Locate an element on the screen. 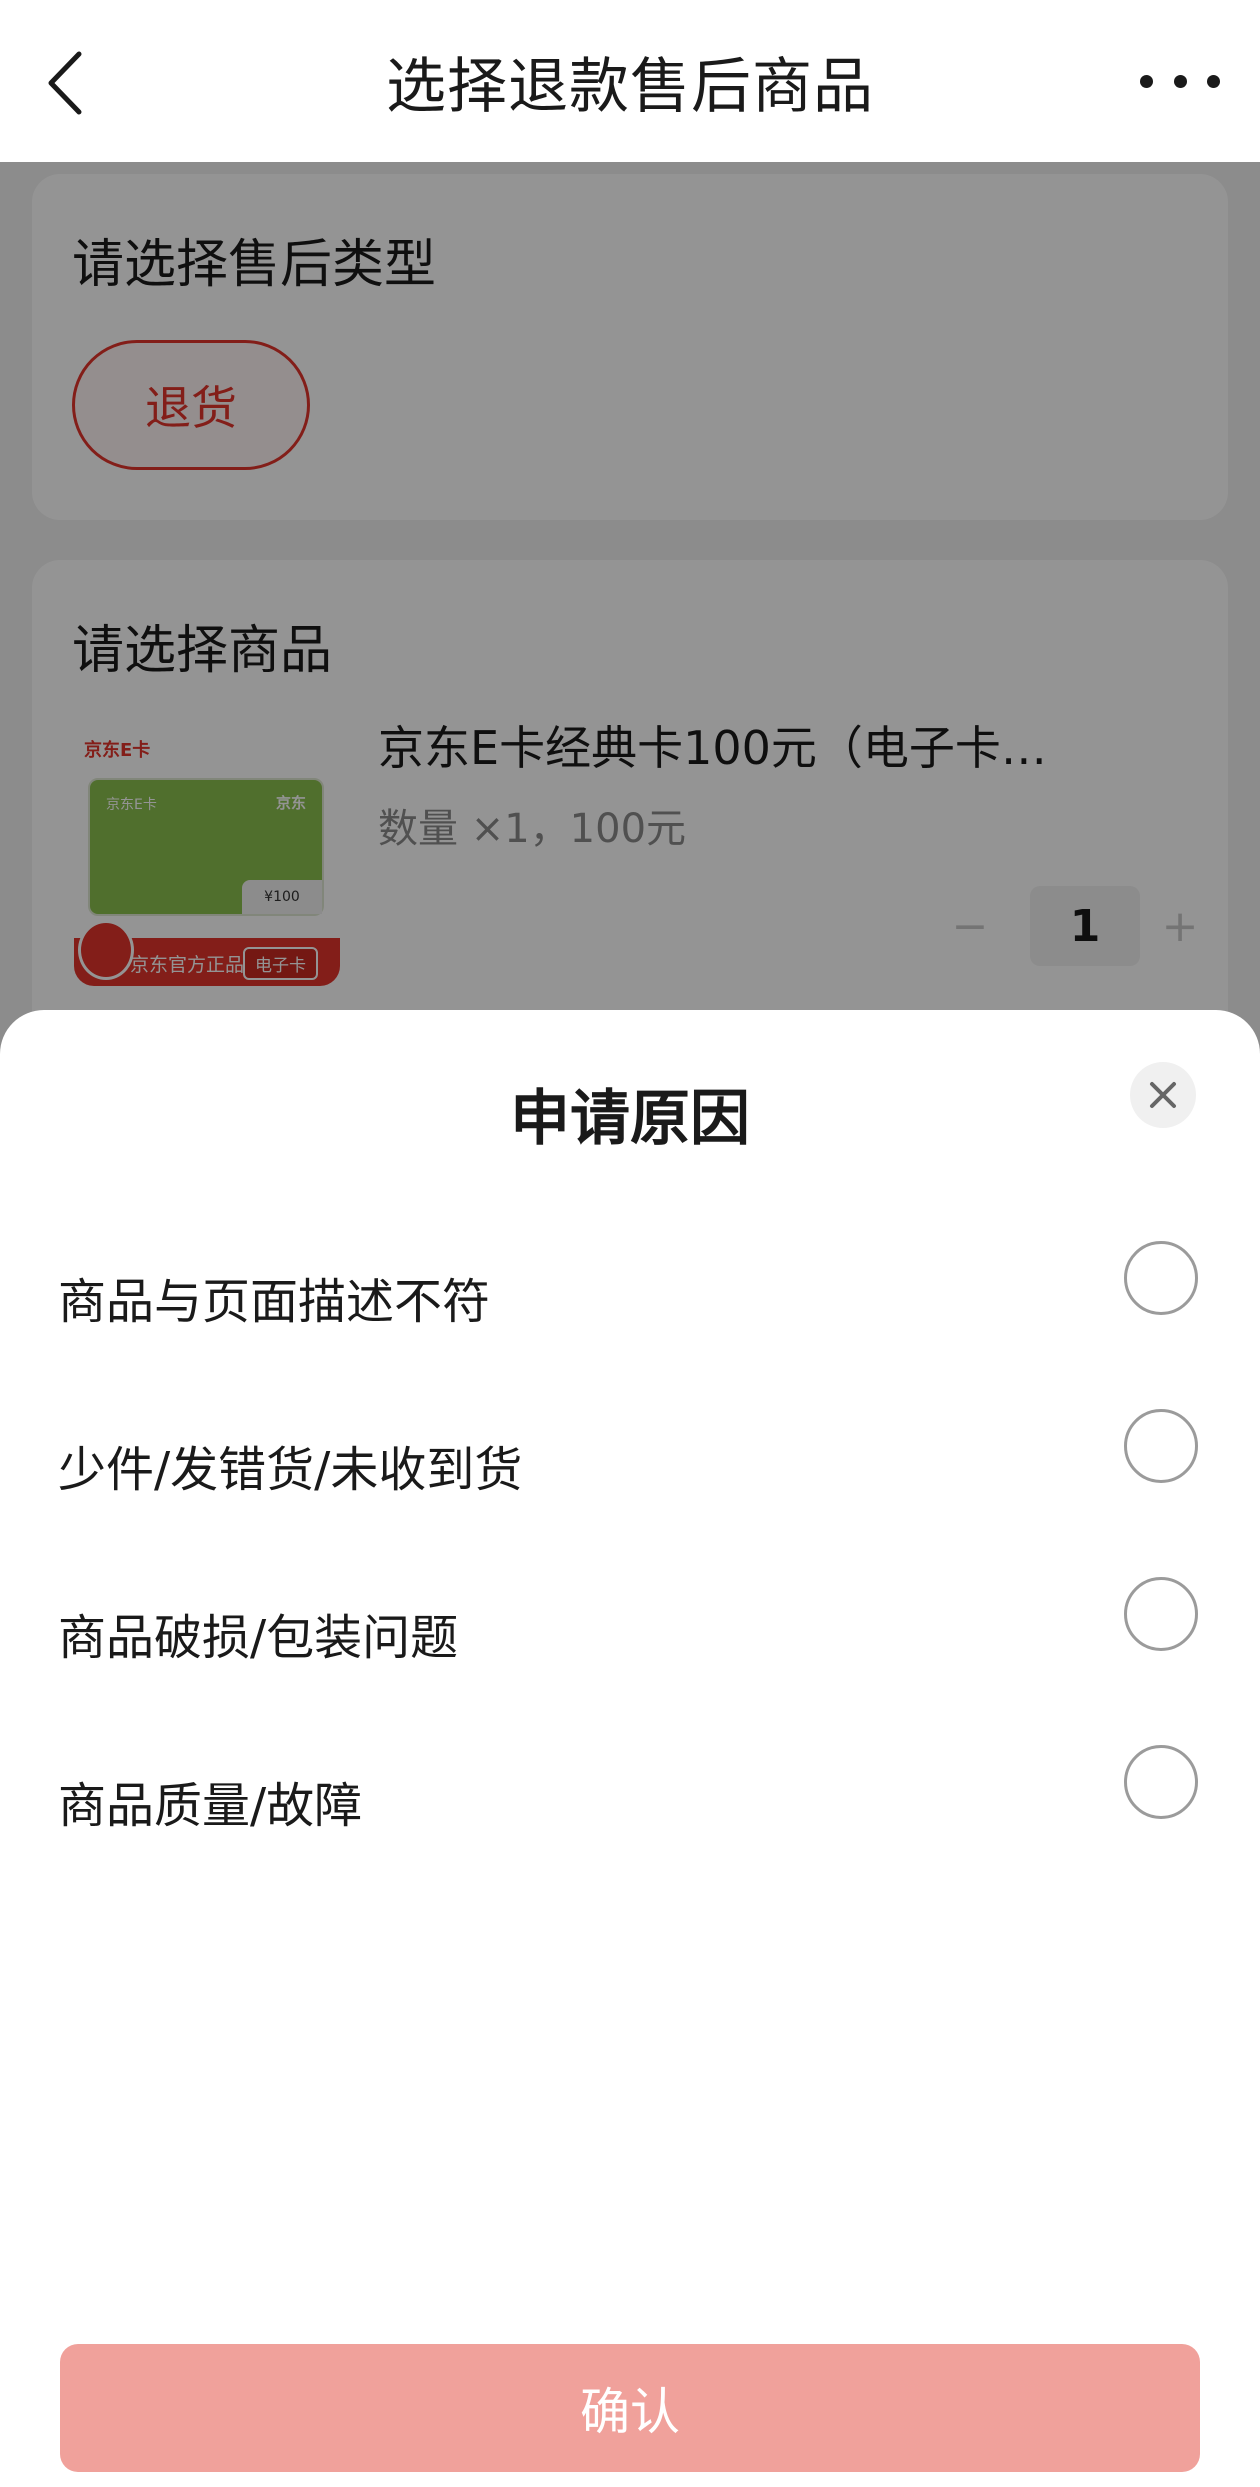 The width and height of the screenshot is (1260, 2487). page-title: 选择退款售后商品 is located at coordinates (630, 86).